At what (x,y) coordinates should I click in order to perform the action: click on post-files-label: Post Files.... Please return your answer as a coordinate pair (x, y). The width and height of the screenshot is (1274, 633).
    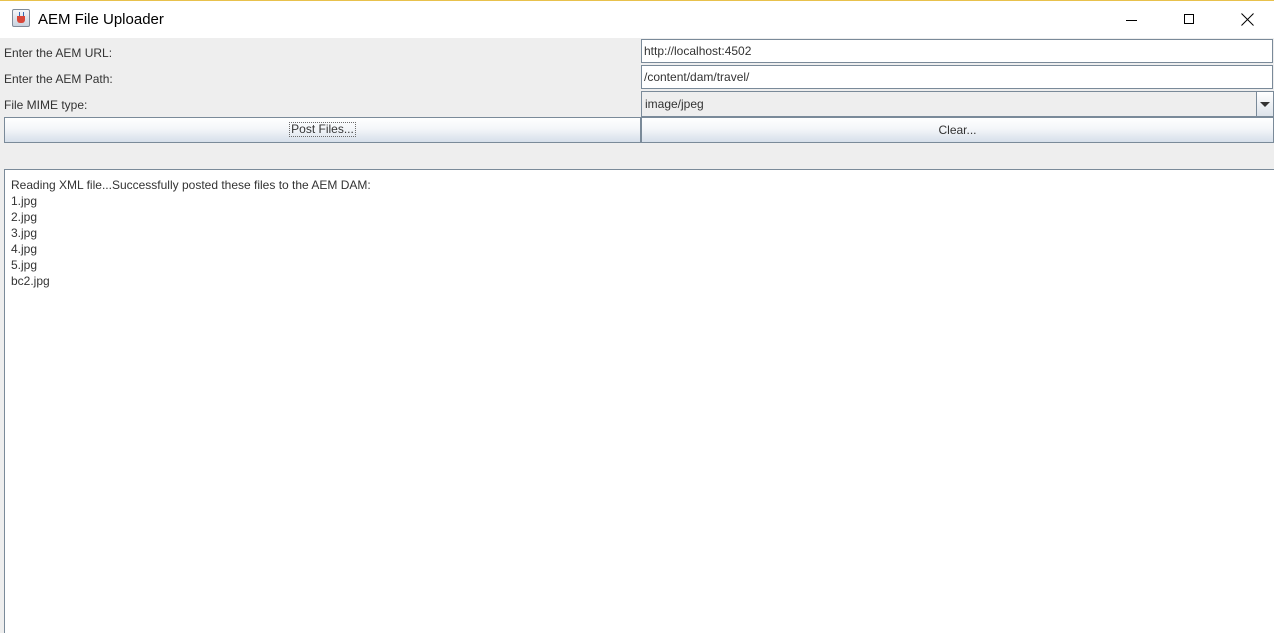
    Looking at the image, I should click on (322, 130).